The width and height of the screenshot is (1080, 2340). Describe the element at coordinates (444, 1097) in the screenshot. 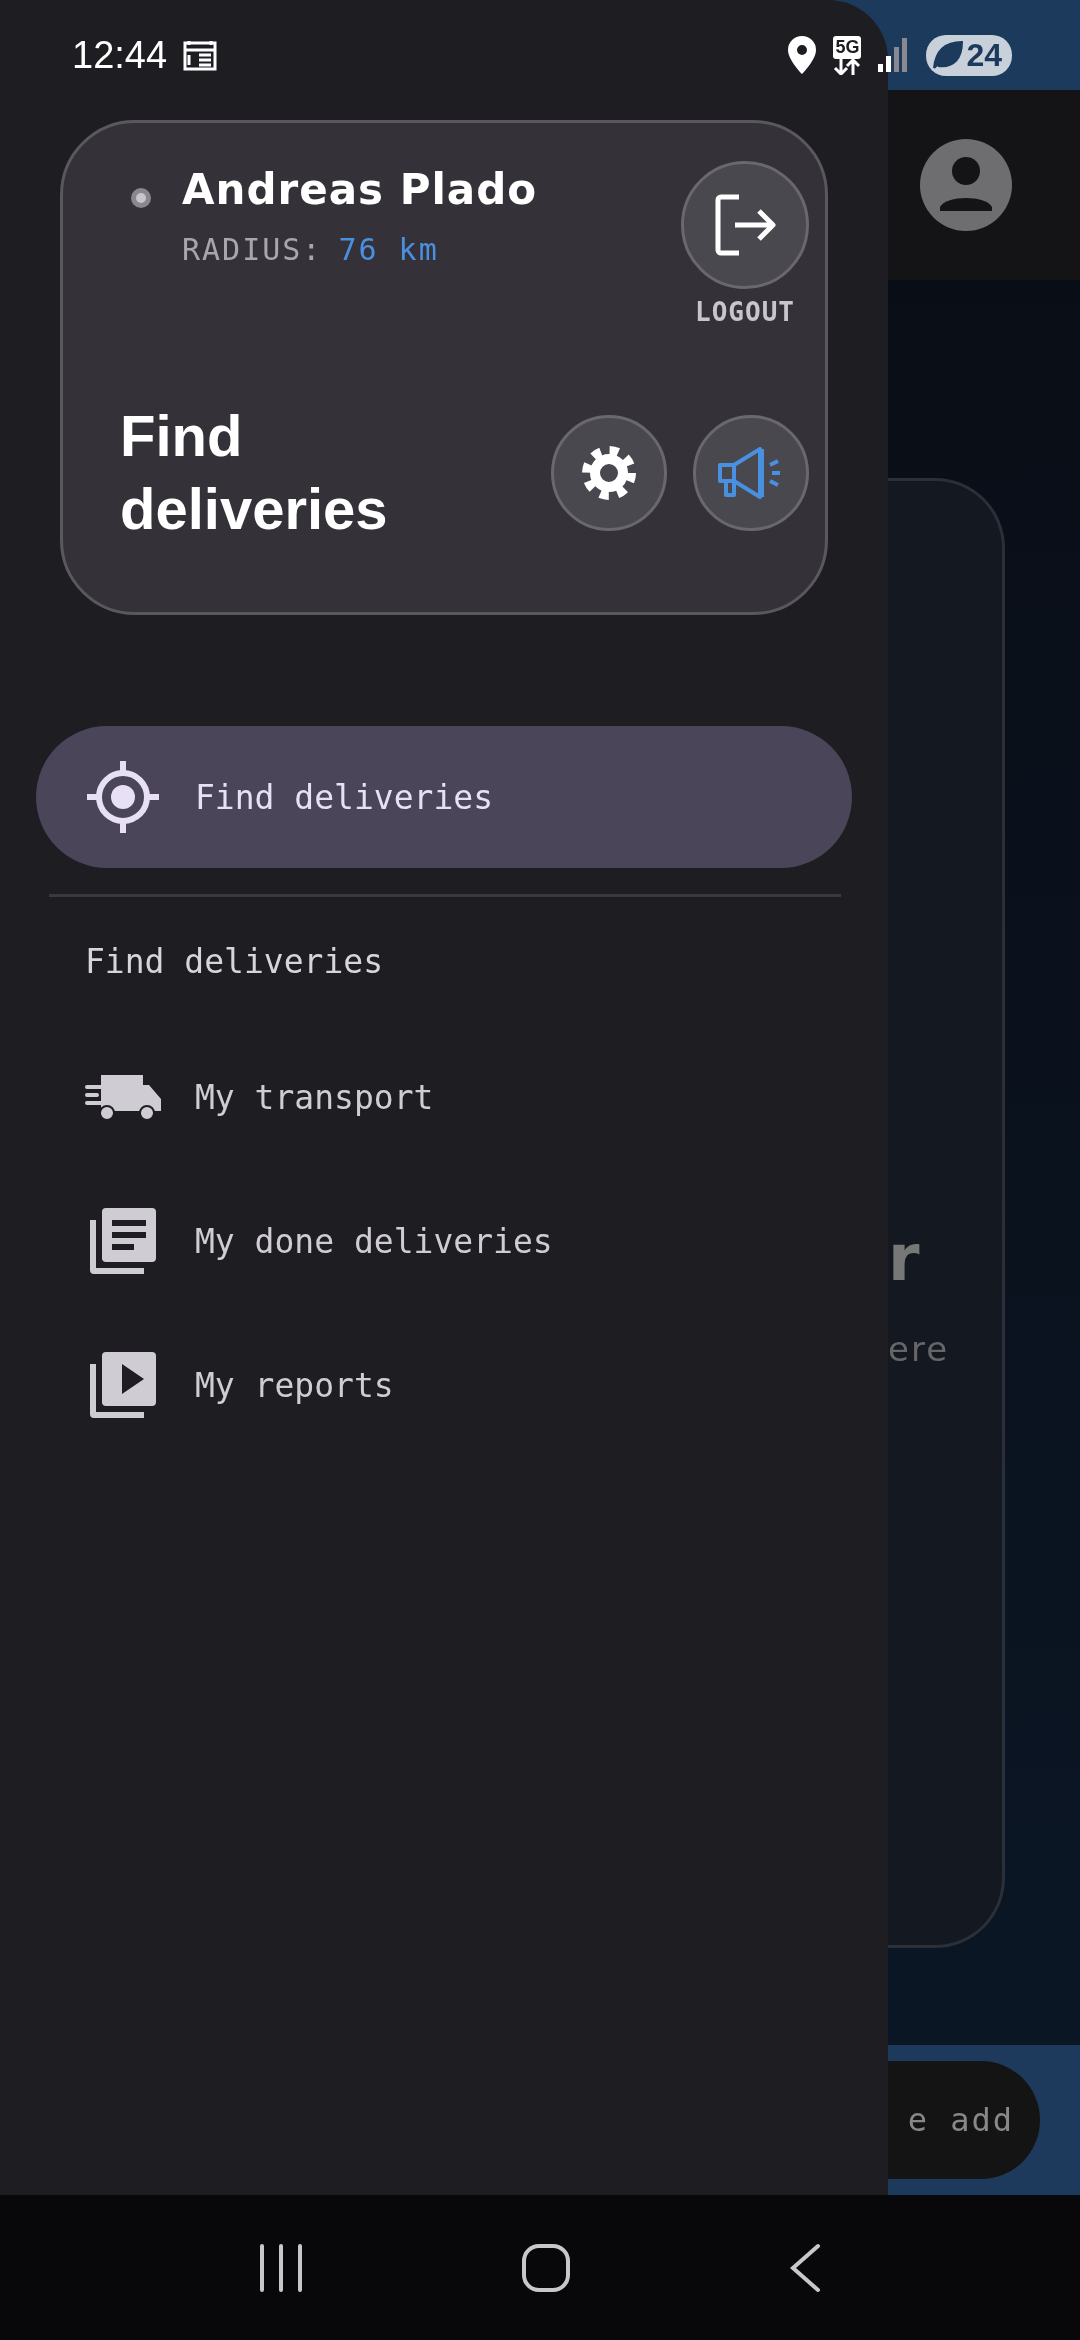

I see `menu-item: My transport` at that location.